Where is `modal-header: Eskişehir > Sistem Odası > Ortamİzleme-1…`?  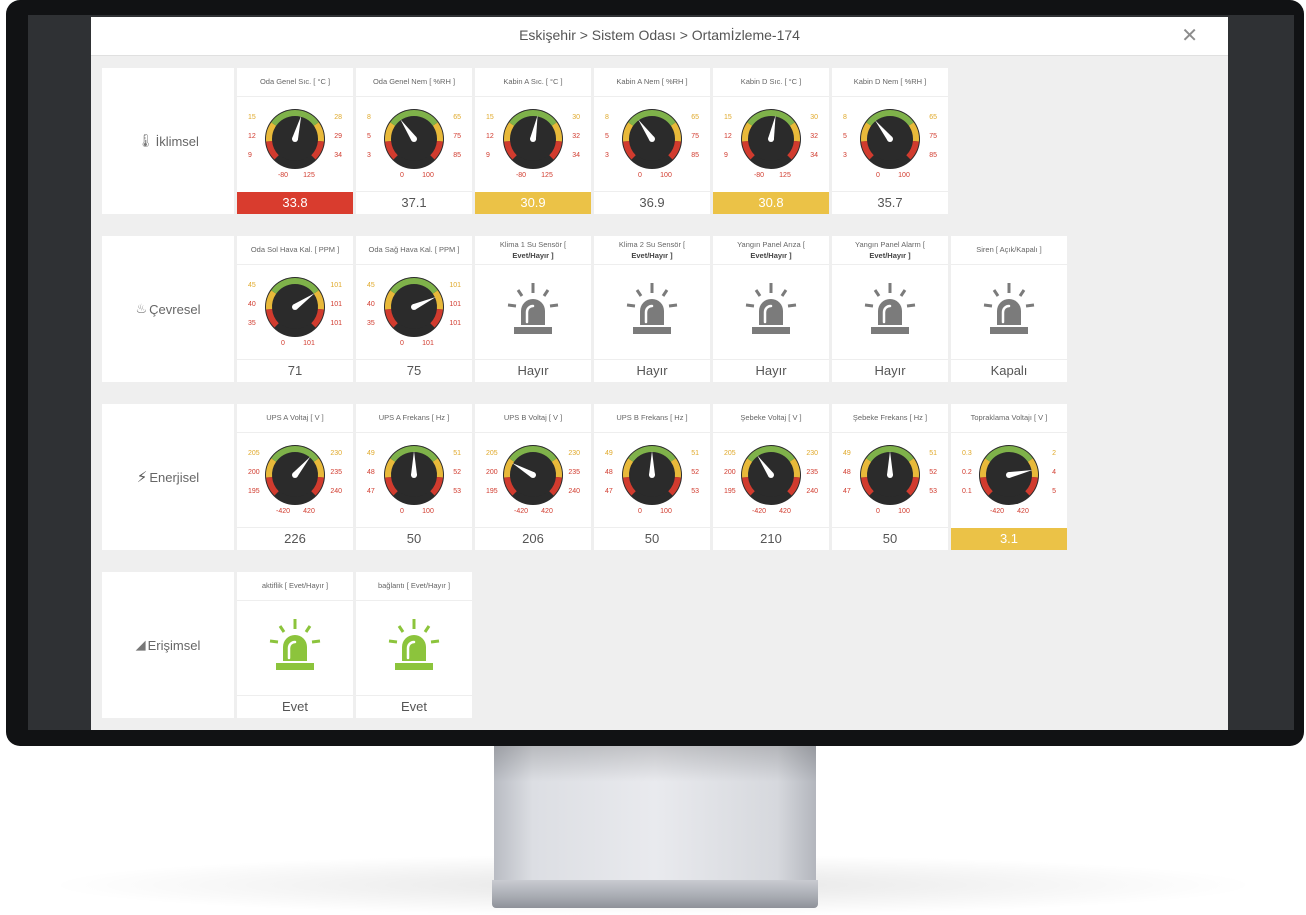 modal-header: Eskişehir > Sistem Odası > Ortamİzleme-1… is located at coordinates (659, 36).